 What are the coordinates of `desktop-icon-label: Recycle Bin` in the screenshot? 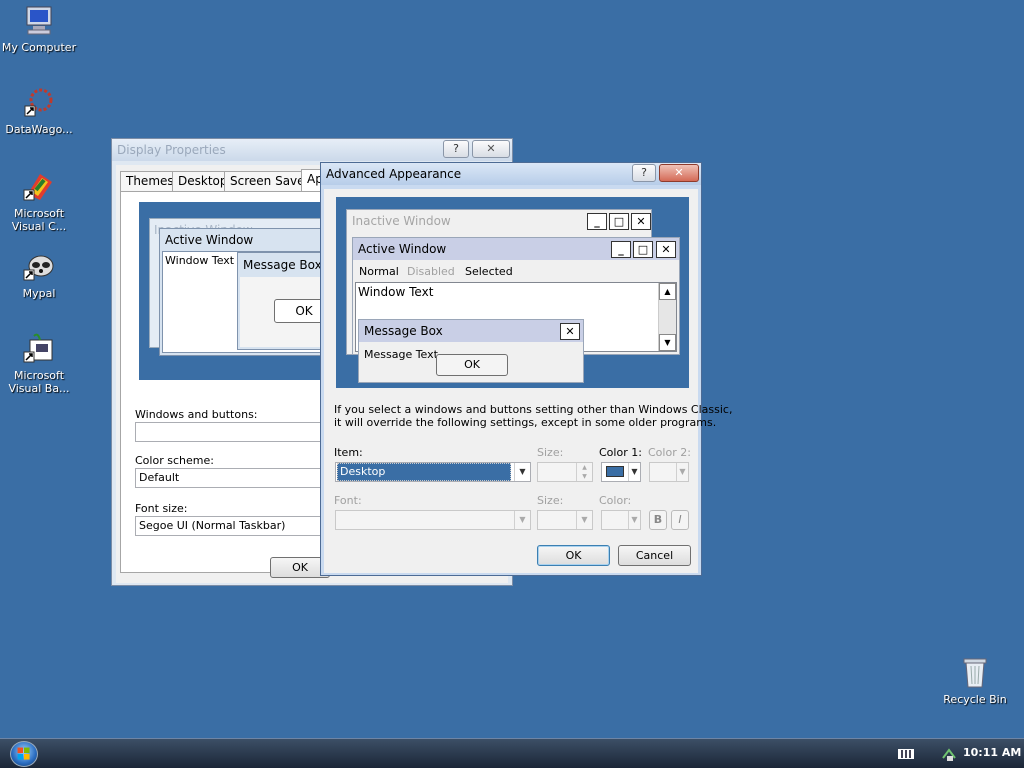 It's located at (975, 699).